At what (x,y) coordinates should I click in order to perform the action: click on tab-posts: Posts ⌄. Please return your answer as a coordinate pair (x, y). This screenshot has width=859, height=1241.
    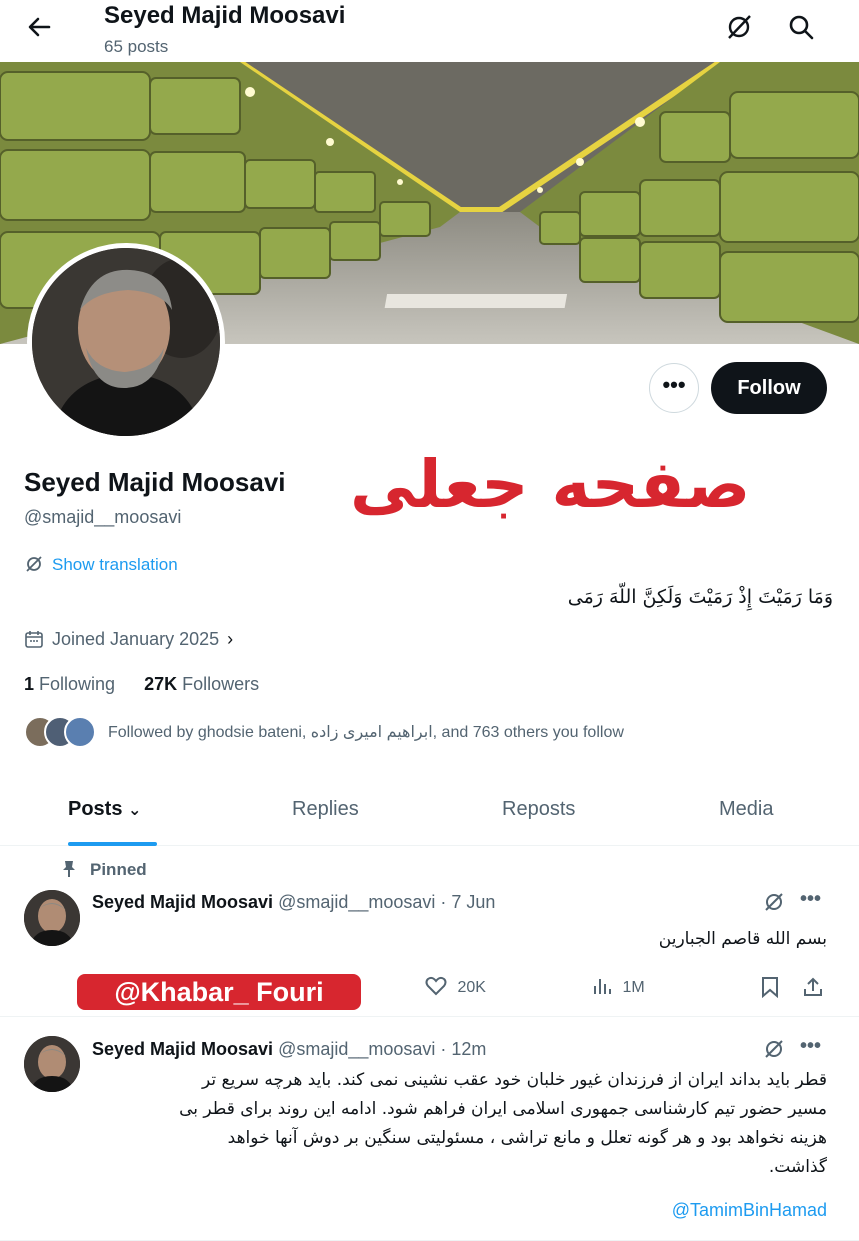
    Looking at the image, I should click on (104, 809).